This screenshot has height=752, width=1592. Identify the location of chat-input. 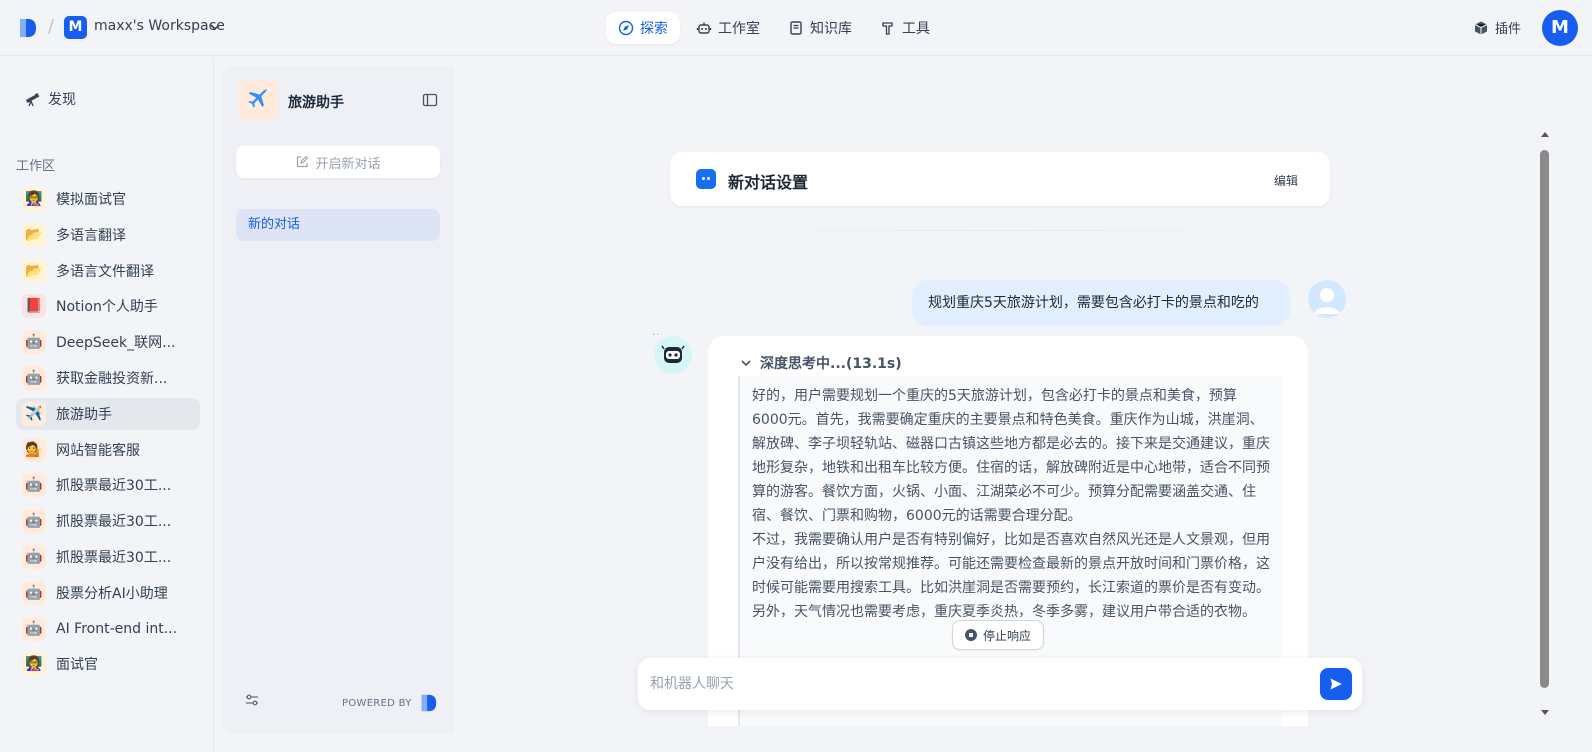
(970, 684).